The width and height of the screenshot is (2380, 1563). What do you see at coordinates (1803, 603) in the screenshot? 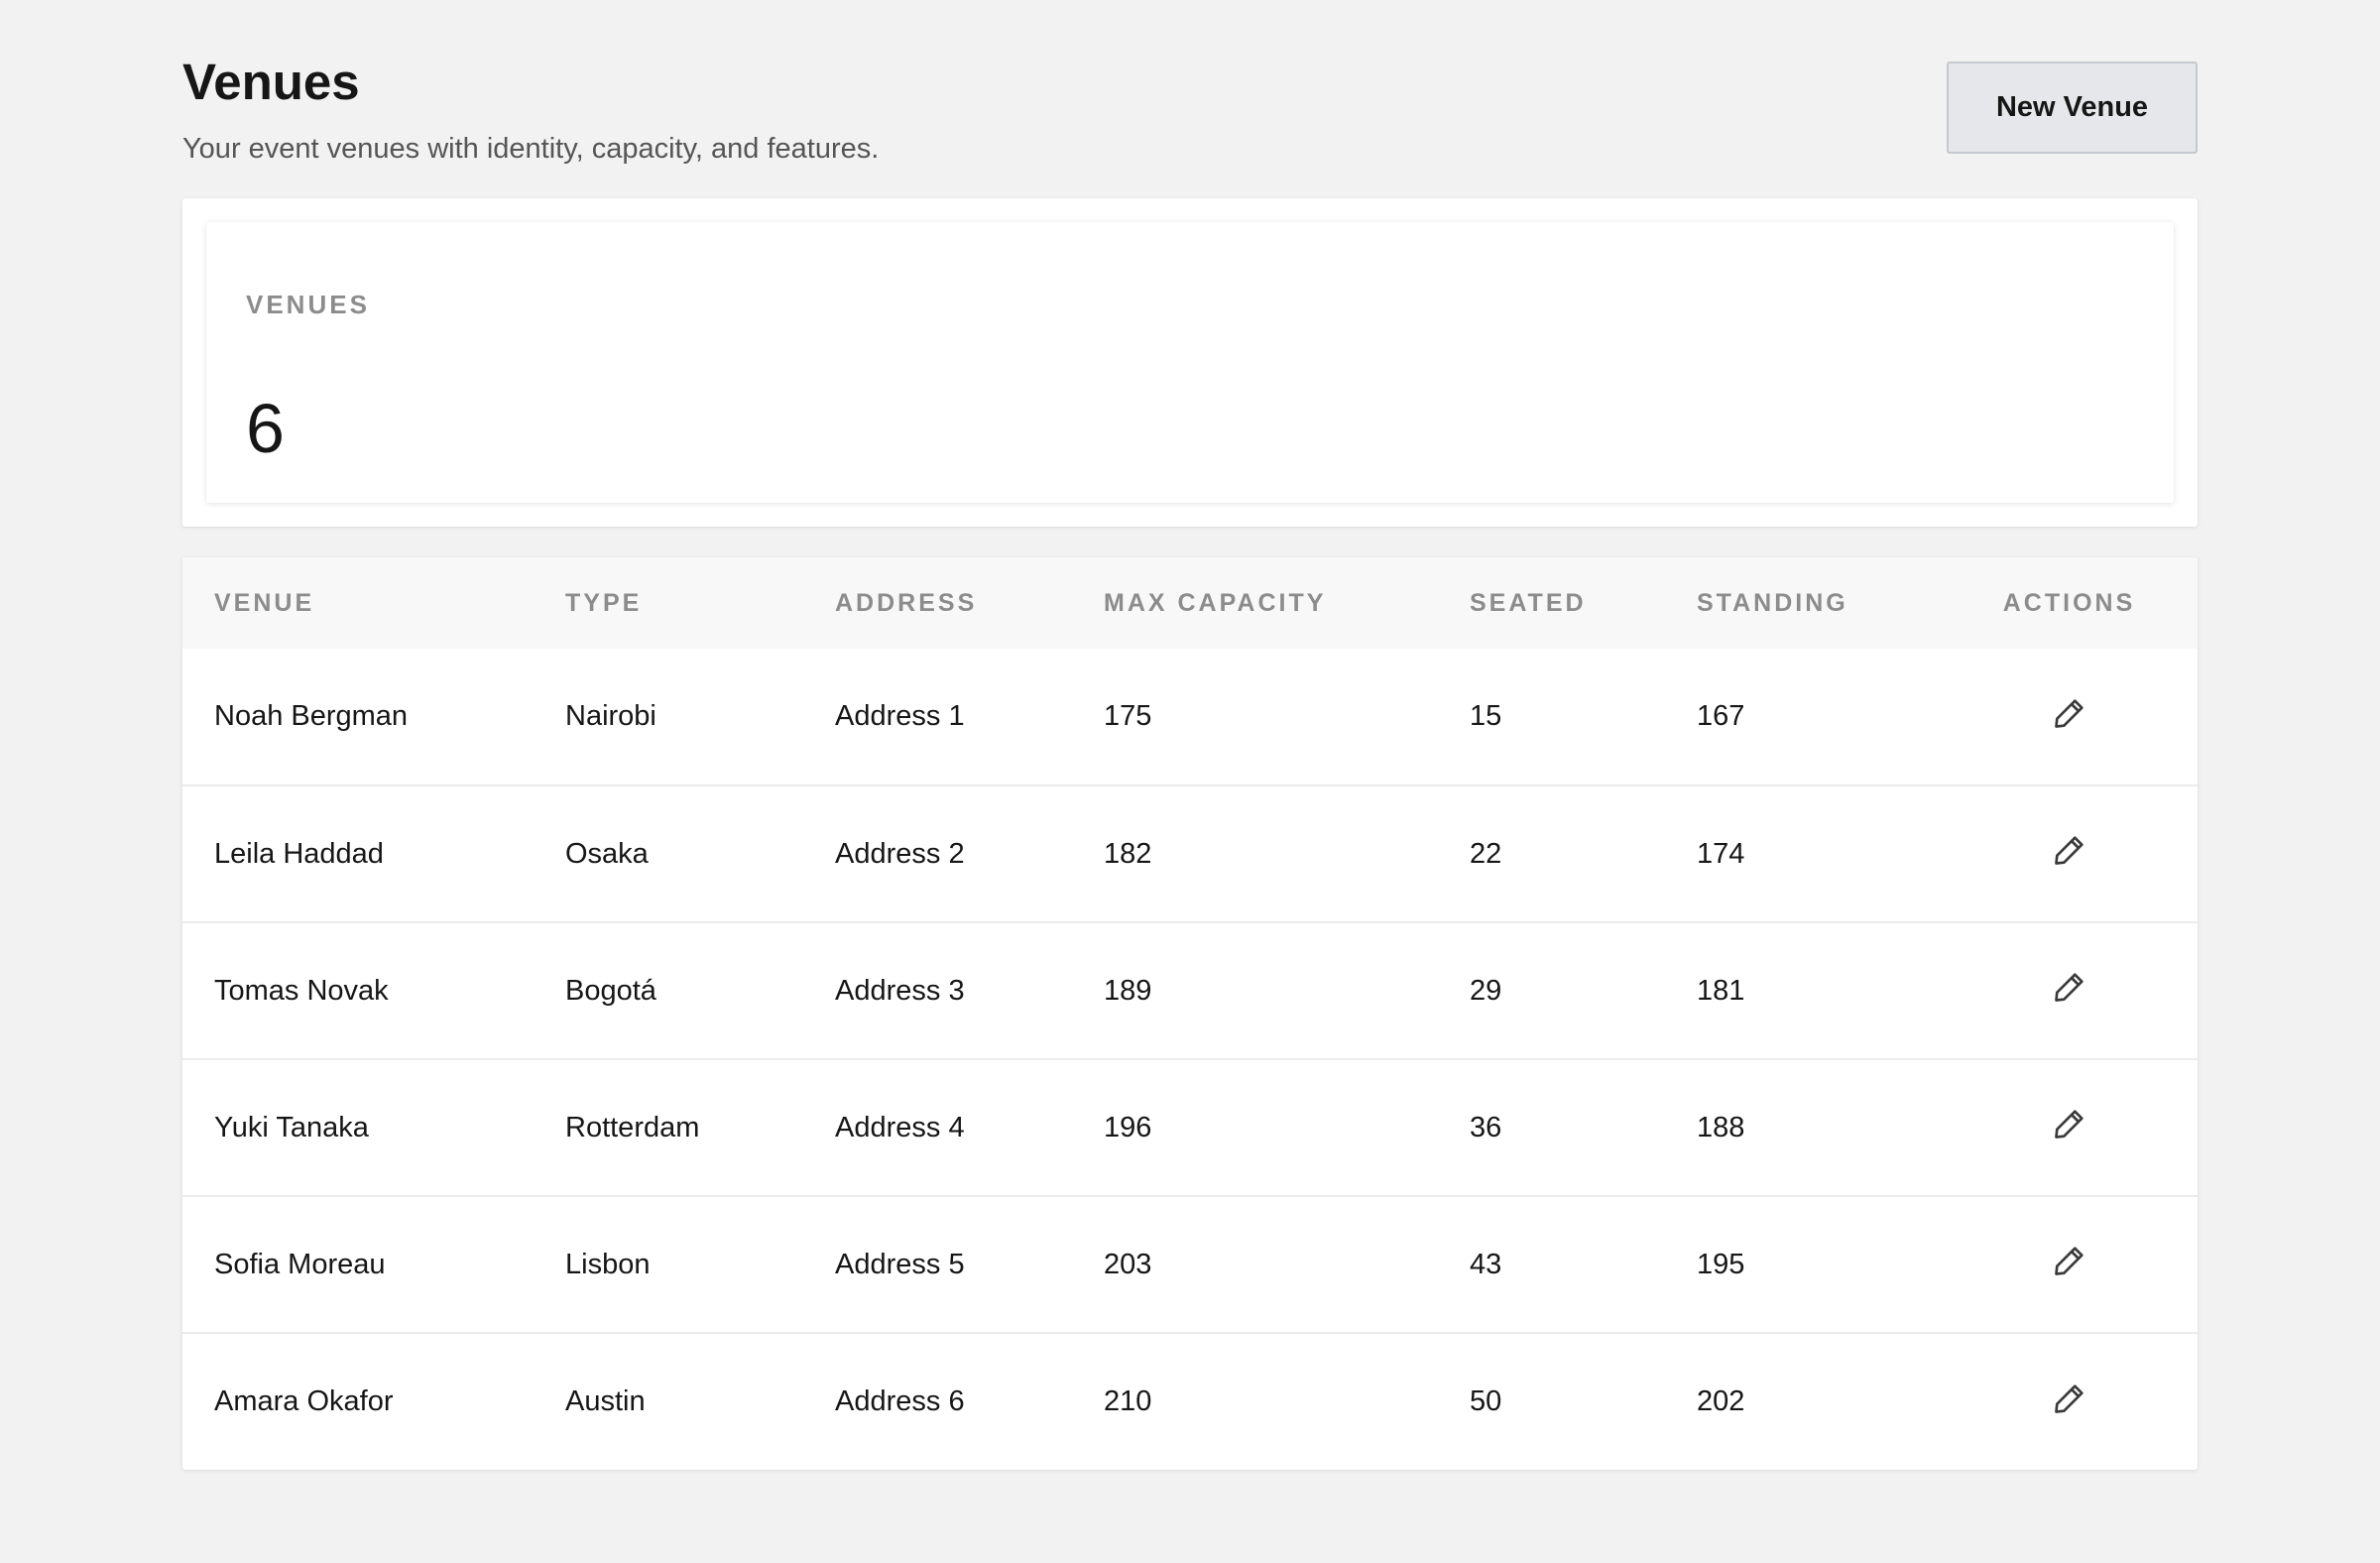
I see `column-header-standing: STANDING` at bounding box center [1803, 603].